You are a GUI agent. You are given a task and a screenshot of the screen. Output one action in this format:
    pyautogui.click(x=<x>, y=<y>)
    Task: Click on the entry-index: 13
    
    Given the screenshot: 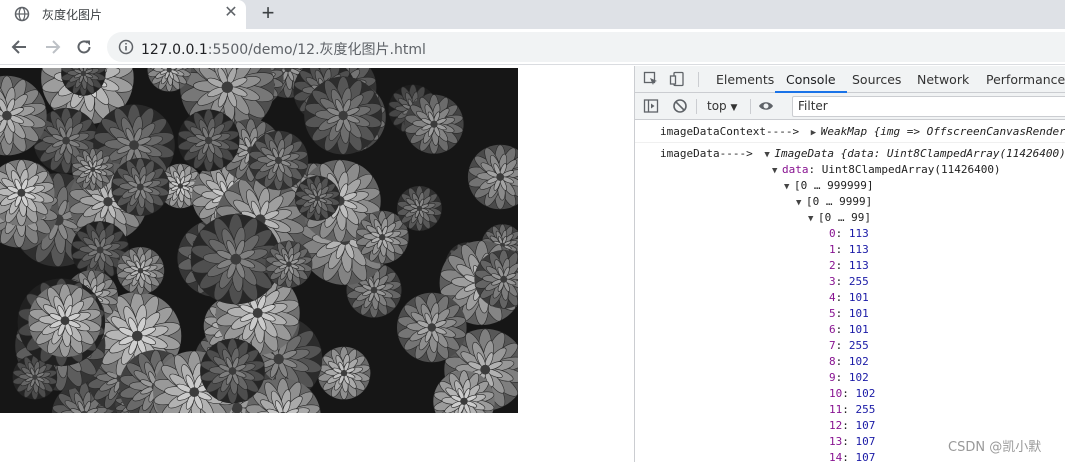 What is the action you would take?
    pyautogui.click(x=836, y=441)
    